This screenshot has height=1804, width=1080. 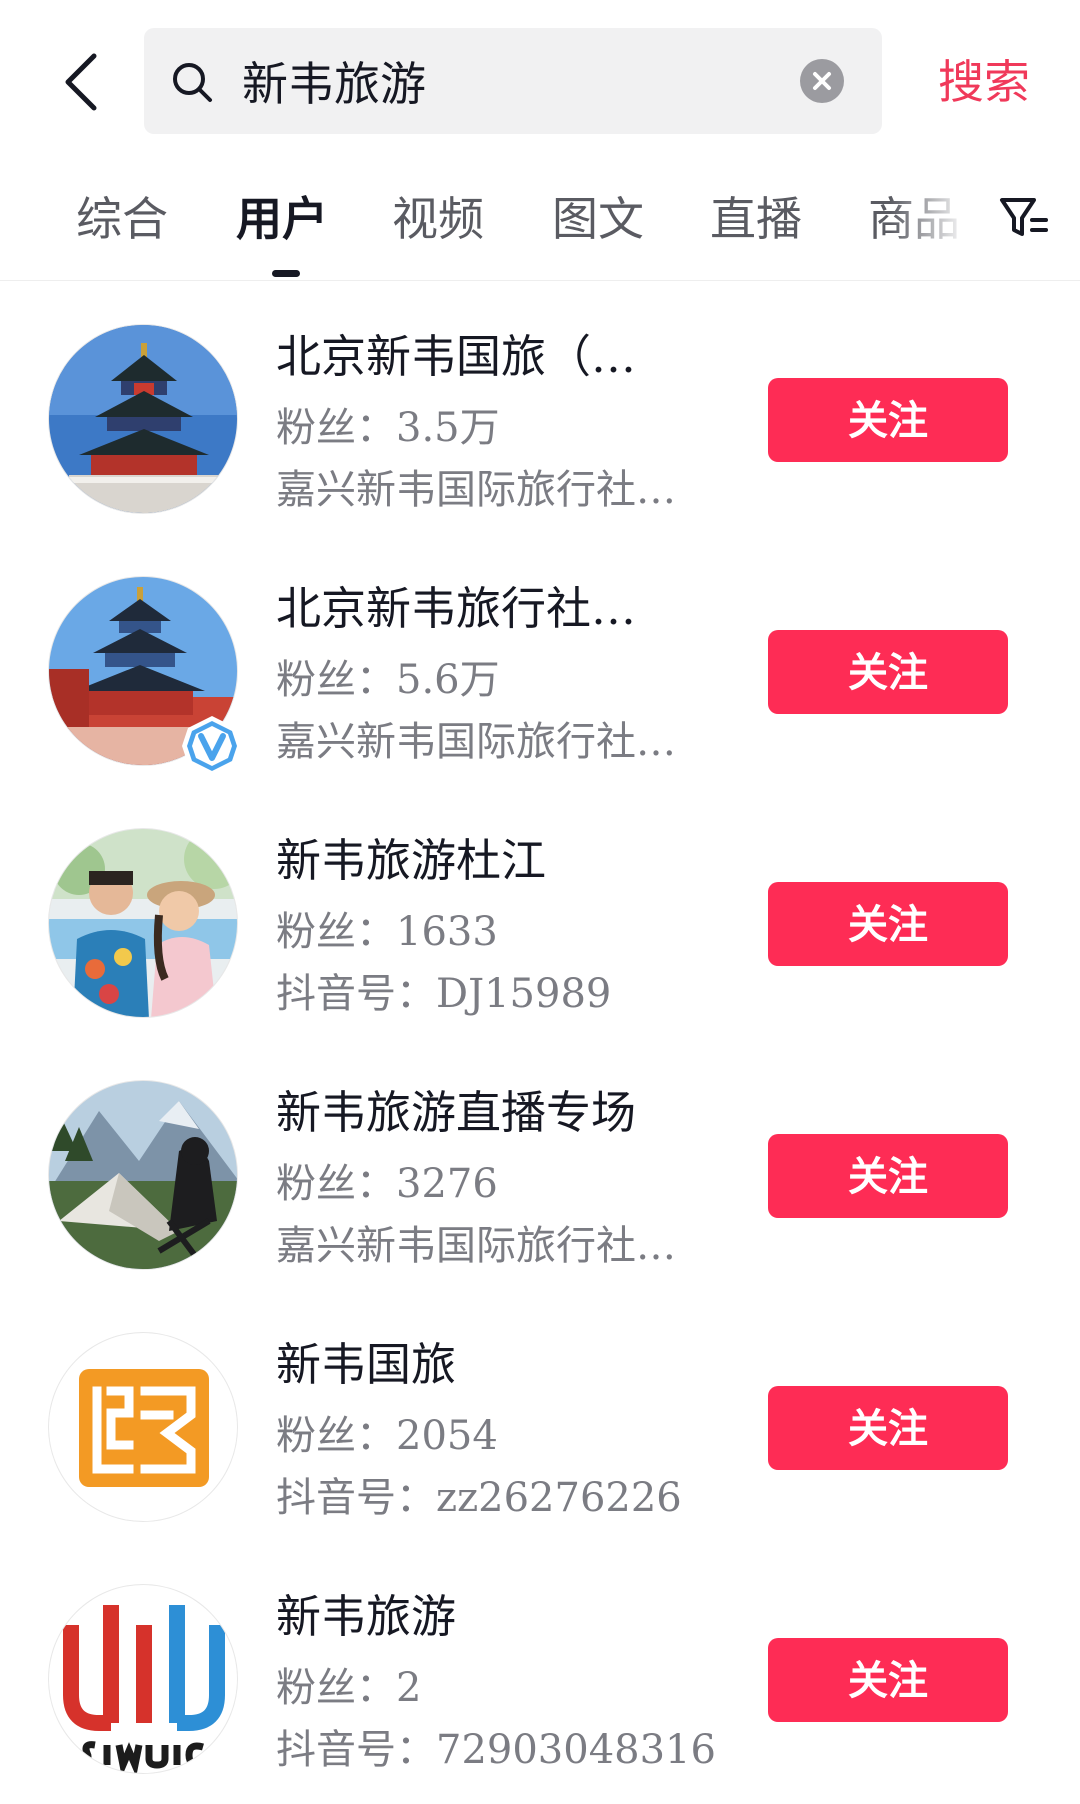 What do you see at coordinates (388, 680) in the screenshot?
I see `fan-count: 粉丝：5.6万` at bounding box center [388, 680].